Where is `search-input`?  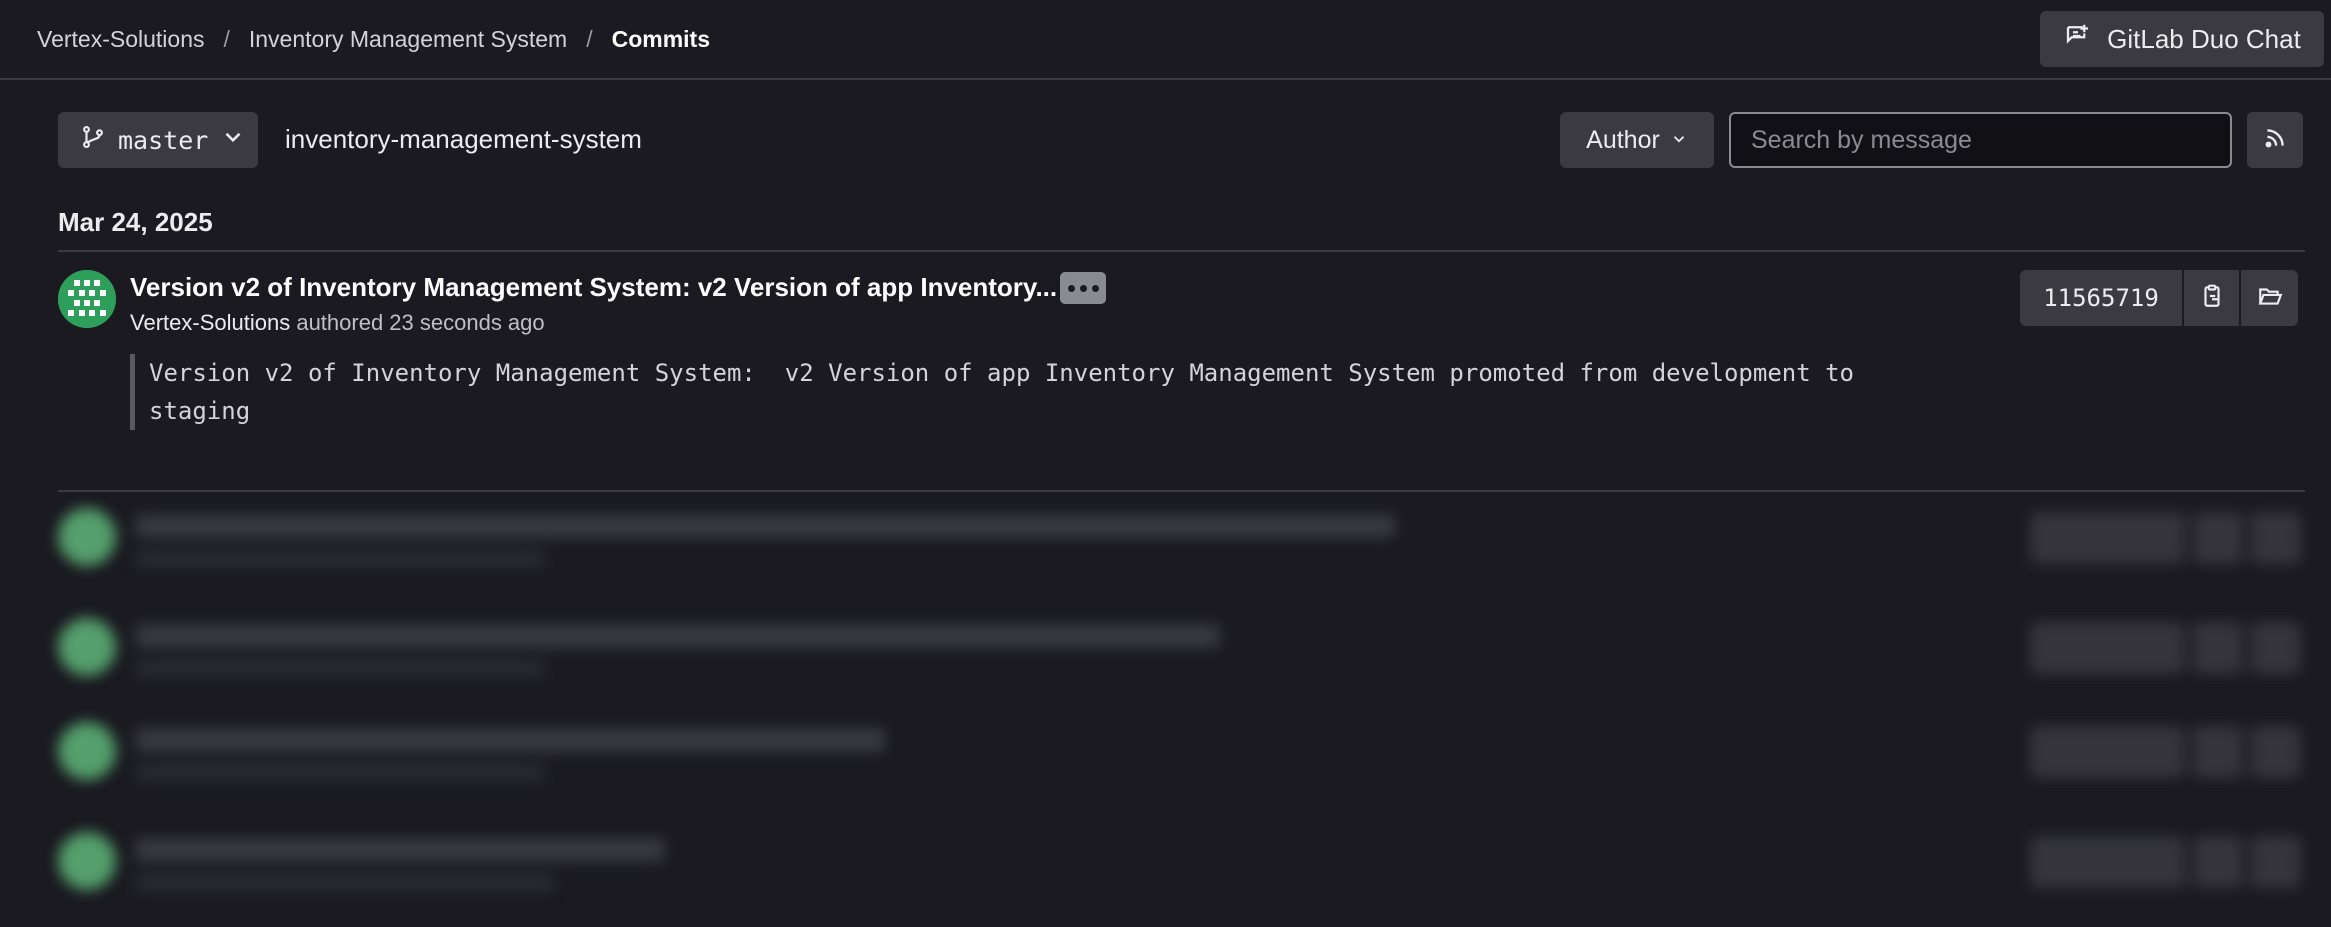
search-input is located at coordinates (1980, 140).